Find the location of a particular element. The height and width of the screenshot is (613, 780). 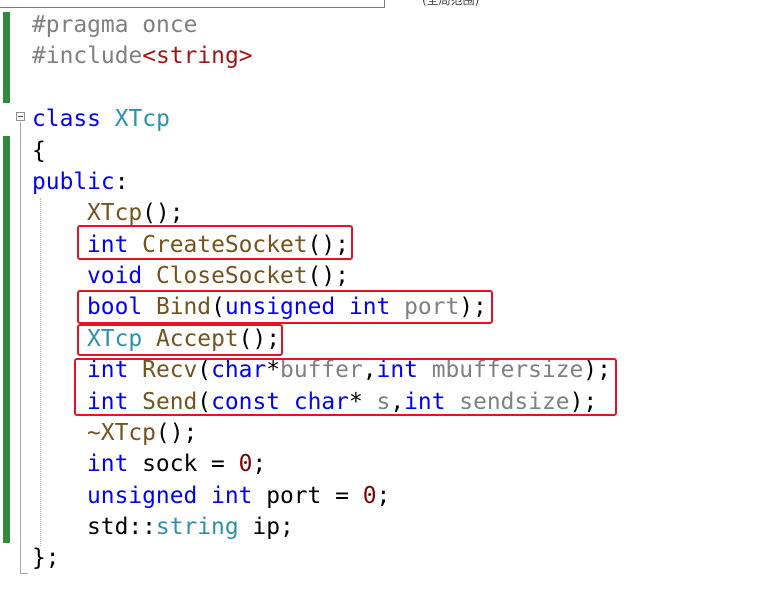

code-line-include: #include<string> is located at coordinates (142, 56).